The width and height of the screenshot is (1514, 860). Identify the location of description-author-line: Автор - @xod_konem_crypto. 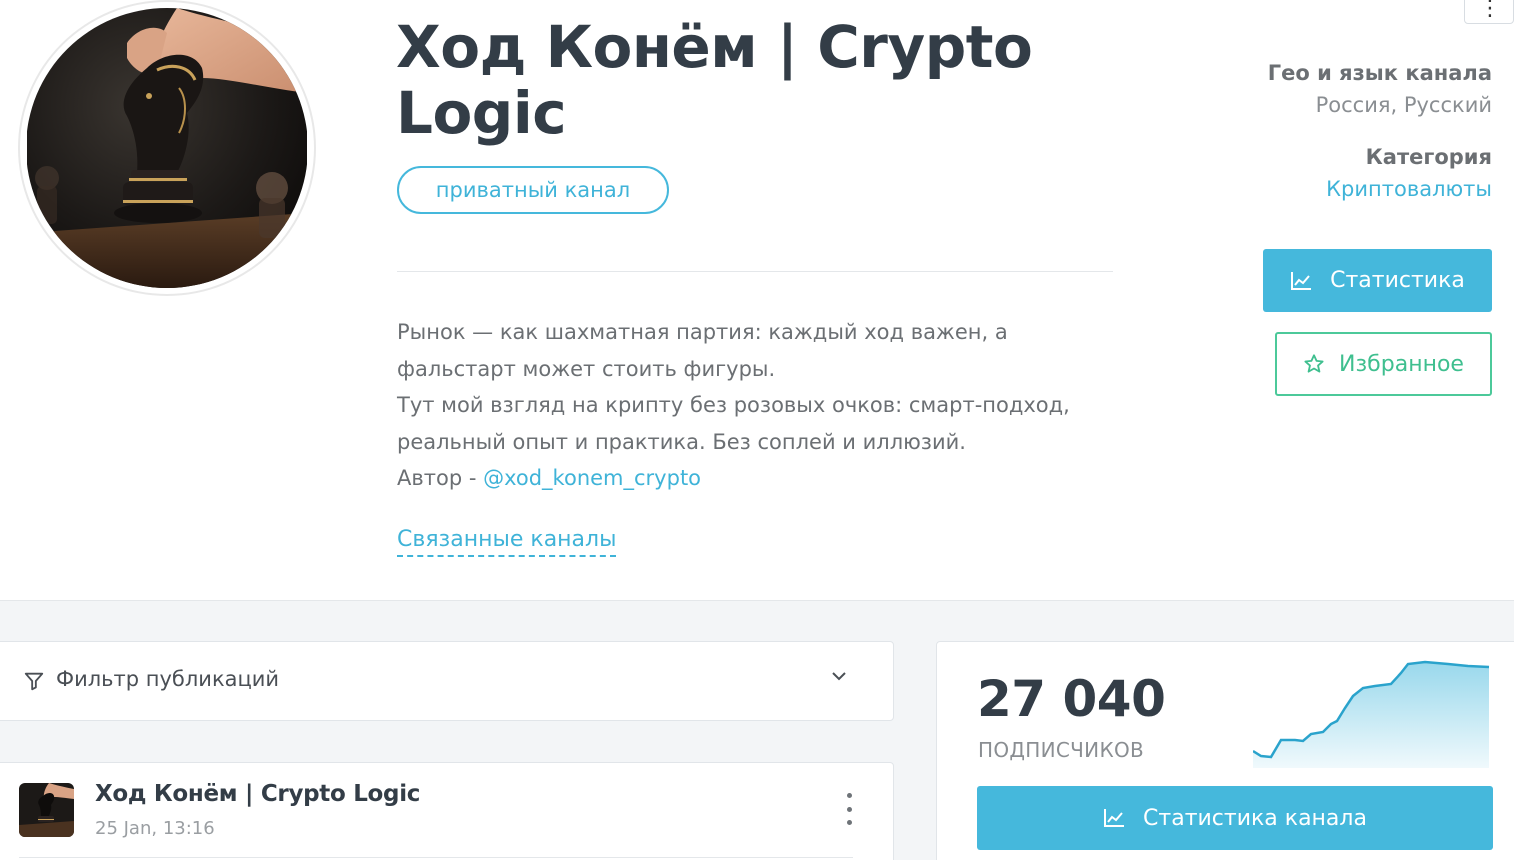
(757, 478).